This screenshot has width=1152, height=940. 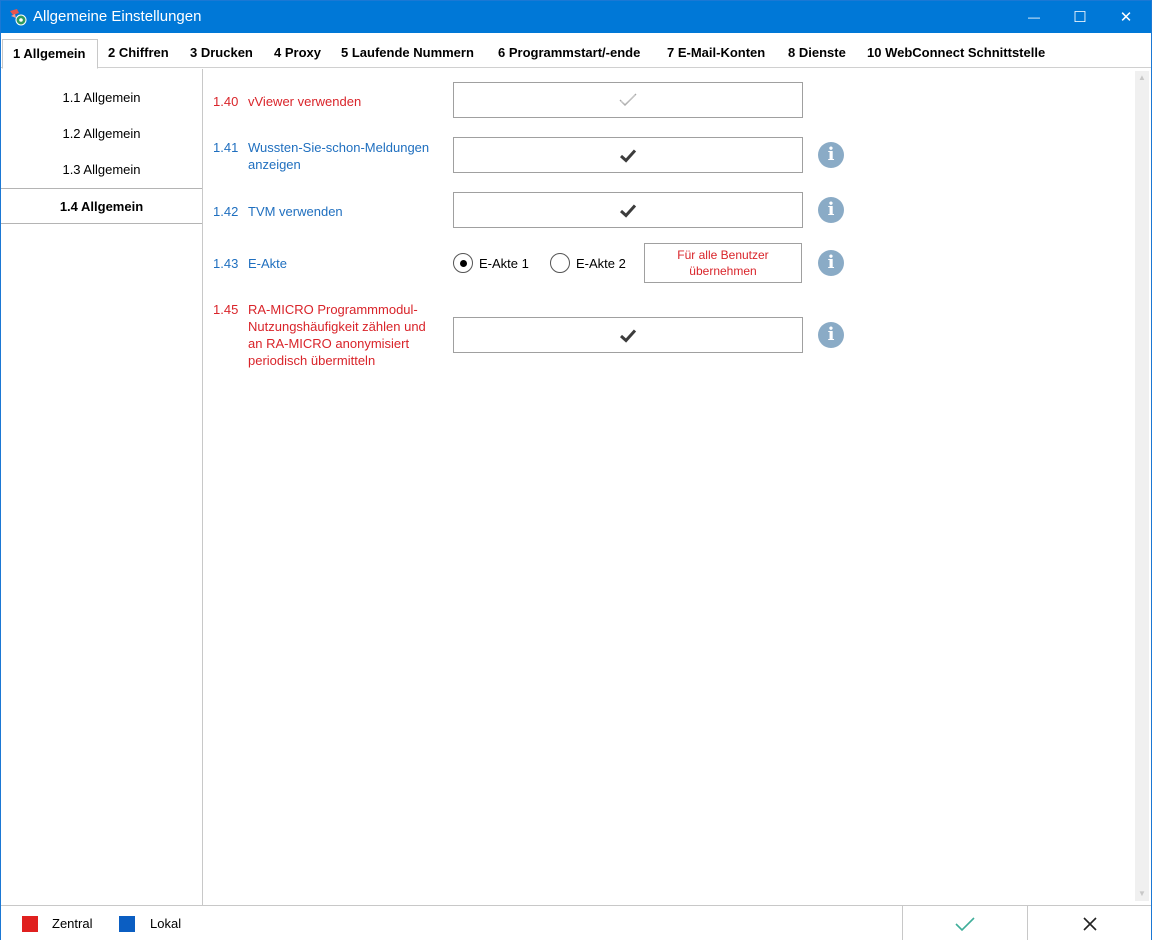 I want to click on e-akte-2-radio: E-Akte 2, so click(x=588, y=263).